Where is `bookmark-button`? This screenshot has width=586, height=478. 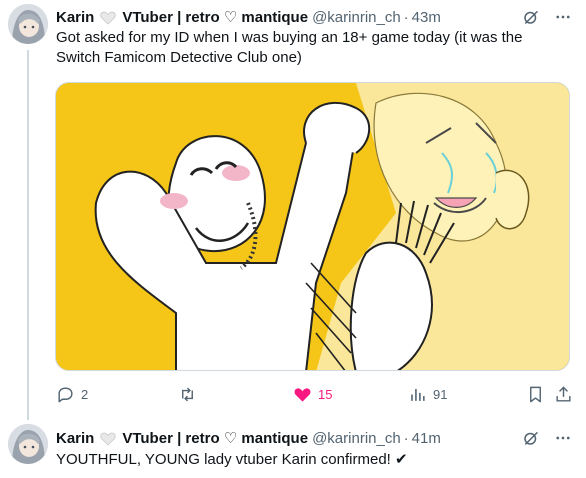
bookmark-button is located at coordinates (535, 394).